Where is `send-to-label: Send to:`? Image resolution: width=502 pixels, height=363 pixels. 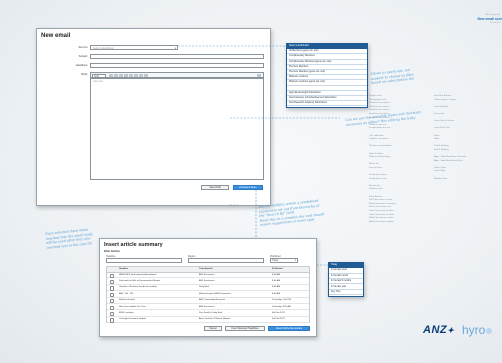 send-to-label: Send to: is located at coordinates (83, 47).